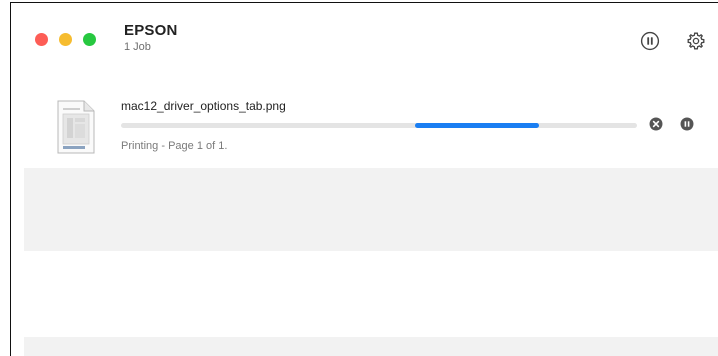  I want to click on empty-job-row, so click(371, 346).